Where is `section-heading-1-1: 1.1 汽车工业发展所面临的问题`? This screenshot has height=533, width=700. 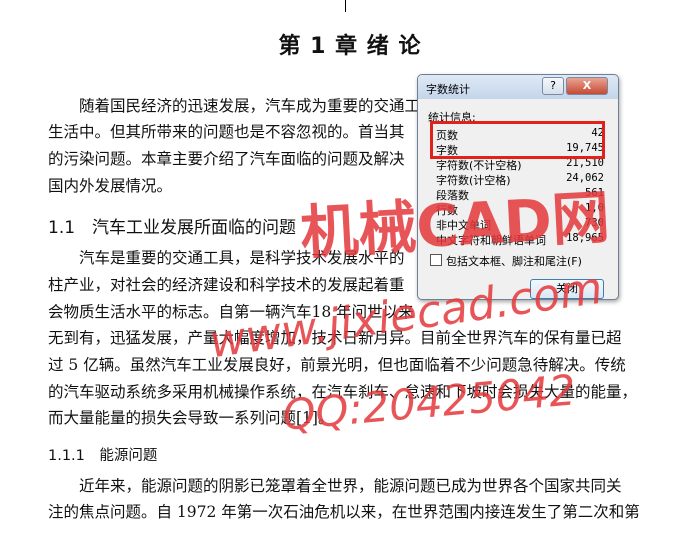 section-heading-1-1: 1.1 汽车工业发展所面临的问题 is located at coordinates (172, 228).